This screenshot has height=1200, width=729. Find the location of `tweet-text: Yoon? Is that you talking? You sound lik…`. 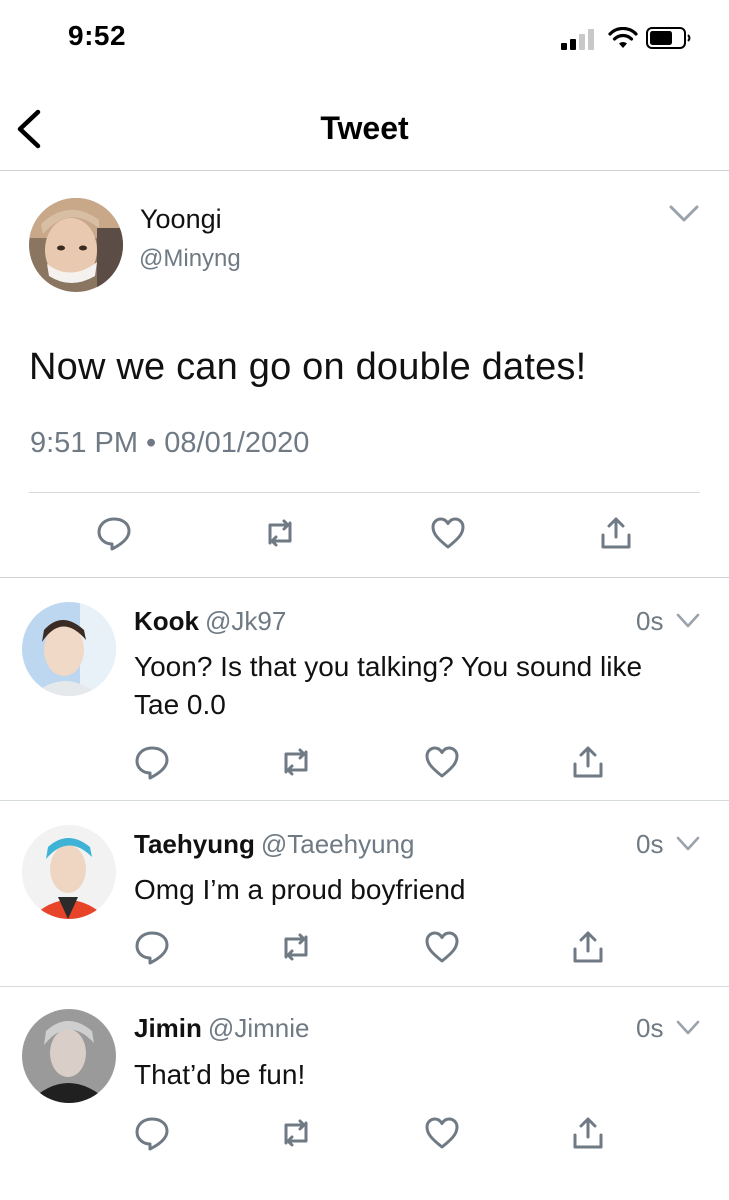

tweet-text: Yoon? Is that you talking? You sound lik… is located at coordinates (388, 685).